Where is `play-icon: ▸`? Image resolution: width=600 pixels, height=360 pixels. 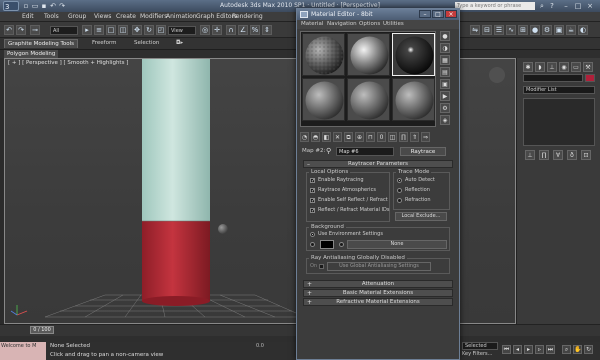 play-icon: ▸ is located at coordinates (528, 349).